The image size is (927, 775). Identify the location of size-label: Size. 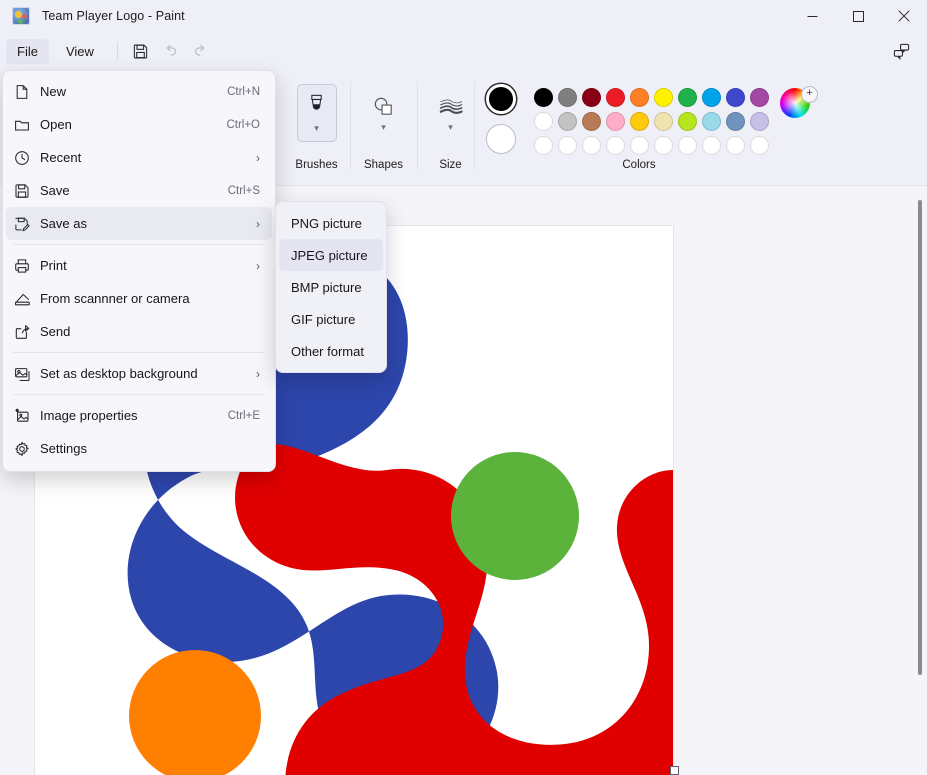
(450, 165).